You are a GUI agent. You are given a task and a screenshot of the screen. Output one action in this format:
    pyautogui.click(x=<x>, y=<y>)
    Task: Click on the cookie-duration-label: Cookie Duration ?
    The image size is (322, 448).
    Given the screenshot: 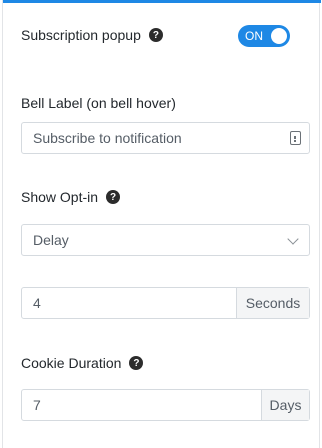 What is the action you would take?
    pyautogui.click(x=82, y=363)
    